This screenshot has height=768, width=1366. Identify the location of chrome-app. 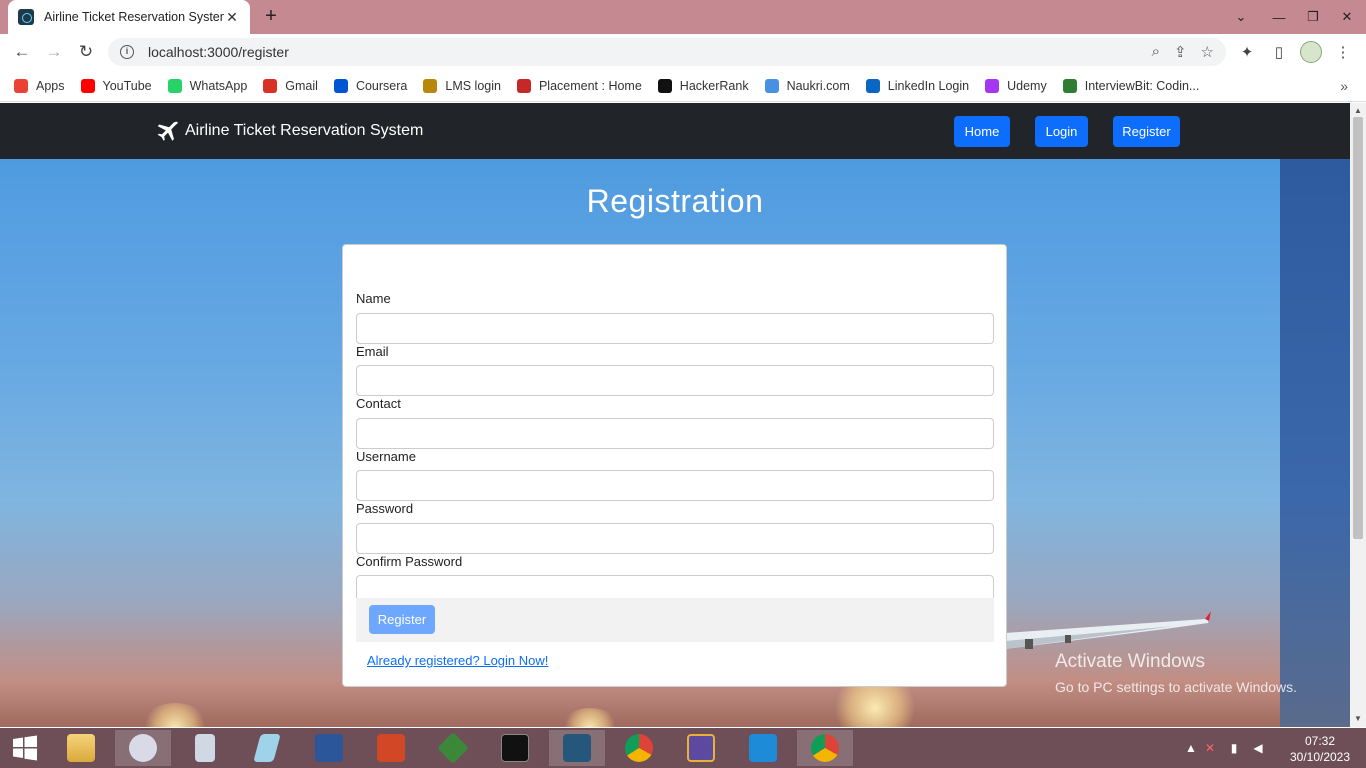
(639, 748).